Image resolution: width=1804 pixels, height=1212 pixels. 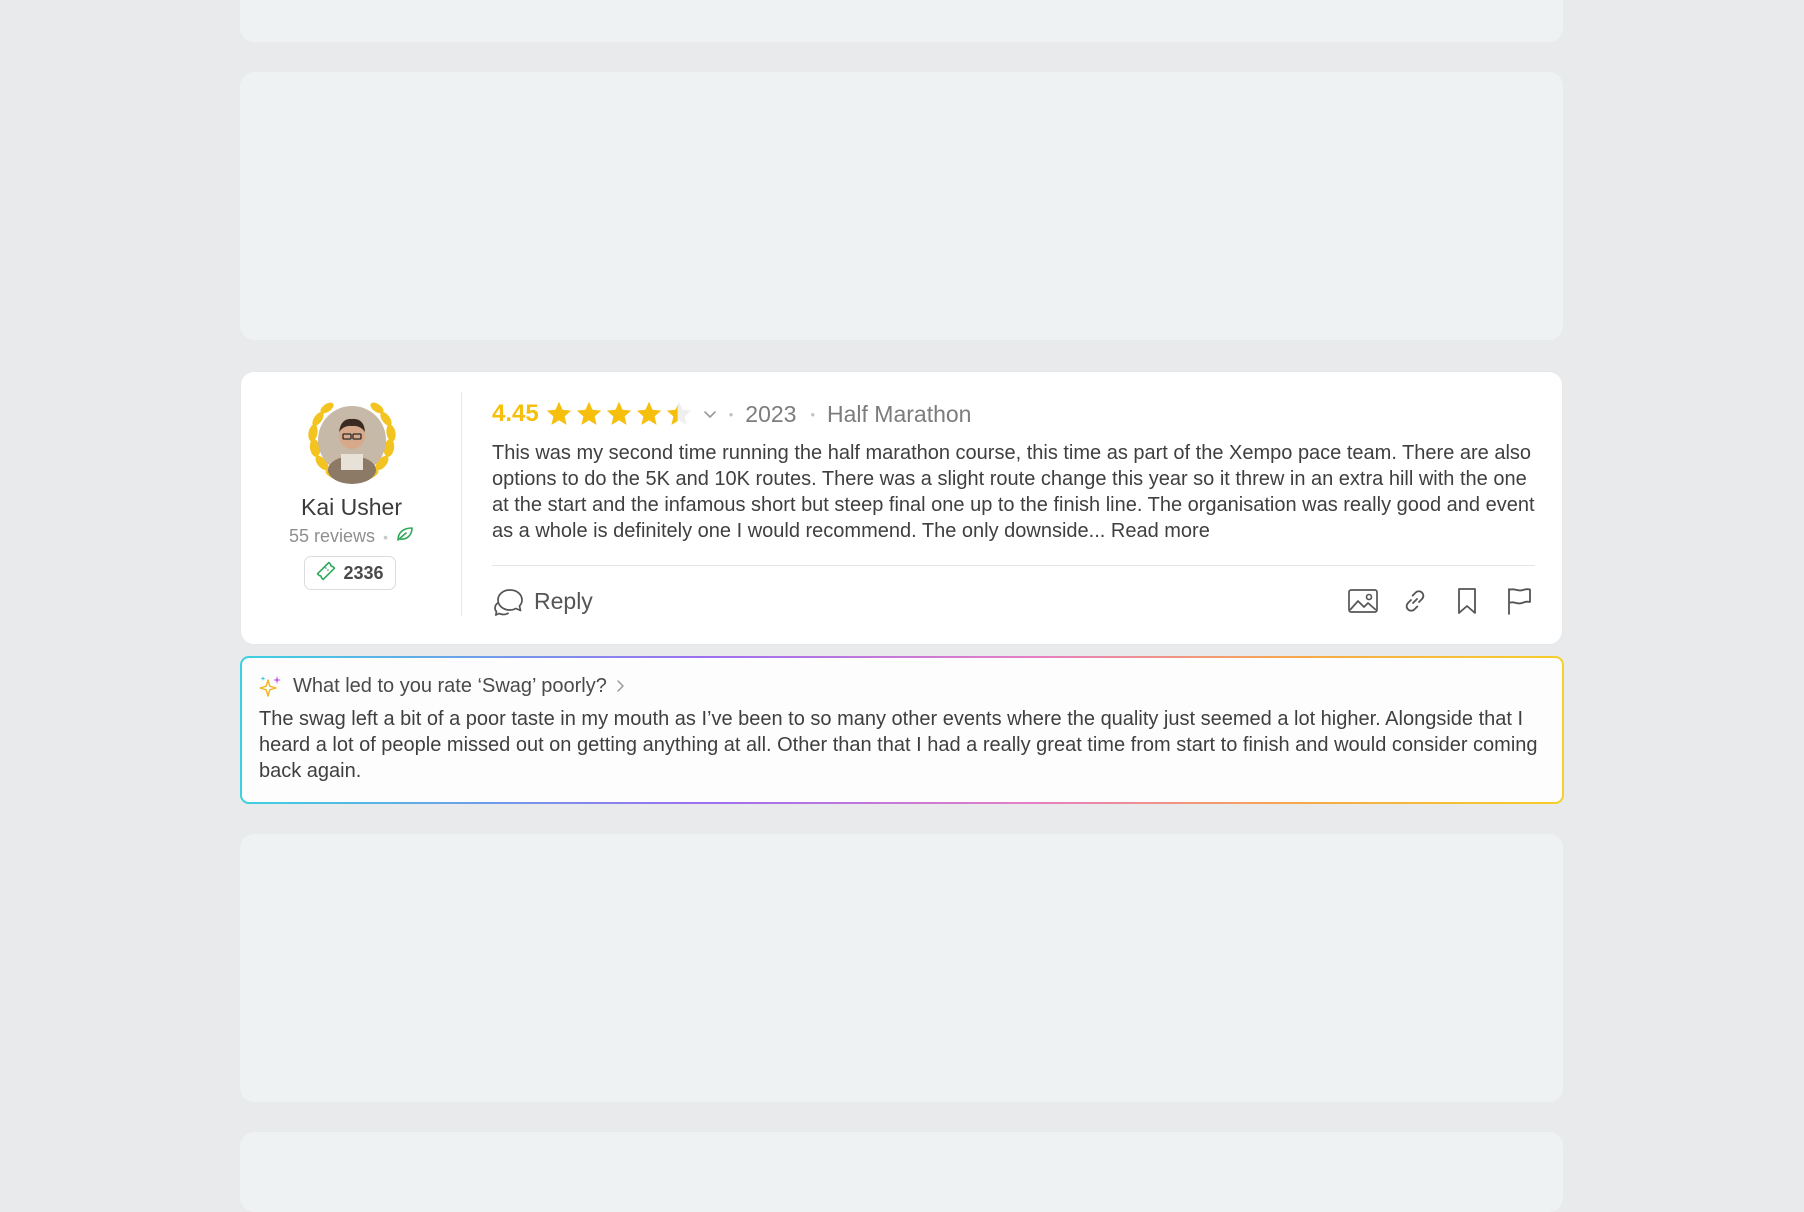 I want to click on review-year: 2023, so click(x=771, y=413).